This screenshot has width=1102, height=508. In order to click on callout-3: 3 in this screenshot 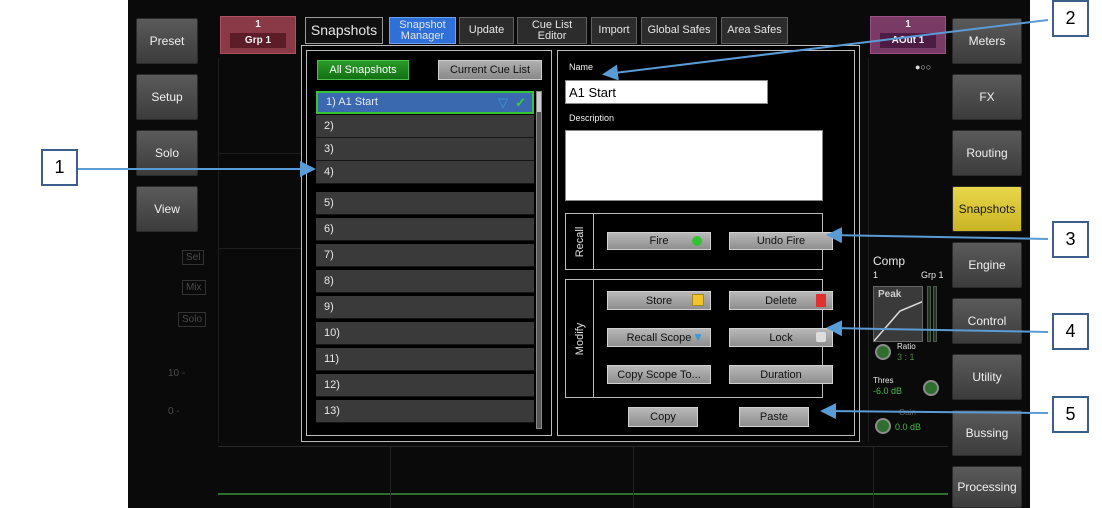, I will do `click(1070, 239)`.